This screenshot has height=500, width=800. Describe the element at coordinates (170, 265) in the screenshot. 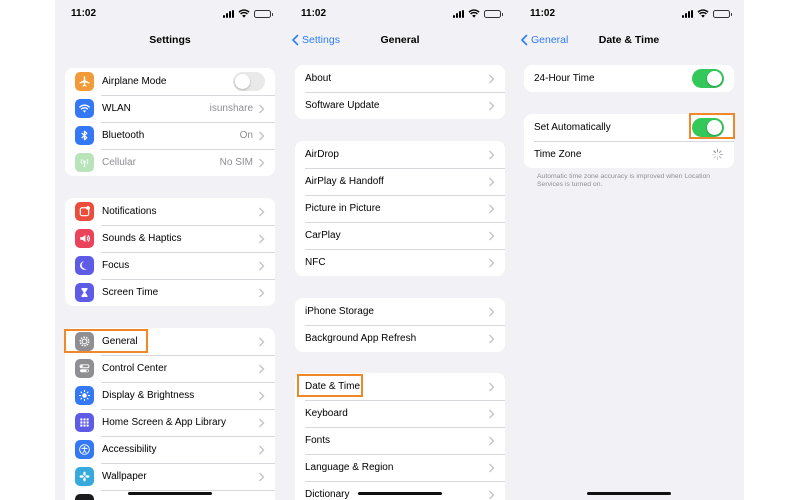

I see `row-focus: Focus` at that location.